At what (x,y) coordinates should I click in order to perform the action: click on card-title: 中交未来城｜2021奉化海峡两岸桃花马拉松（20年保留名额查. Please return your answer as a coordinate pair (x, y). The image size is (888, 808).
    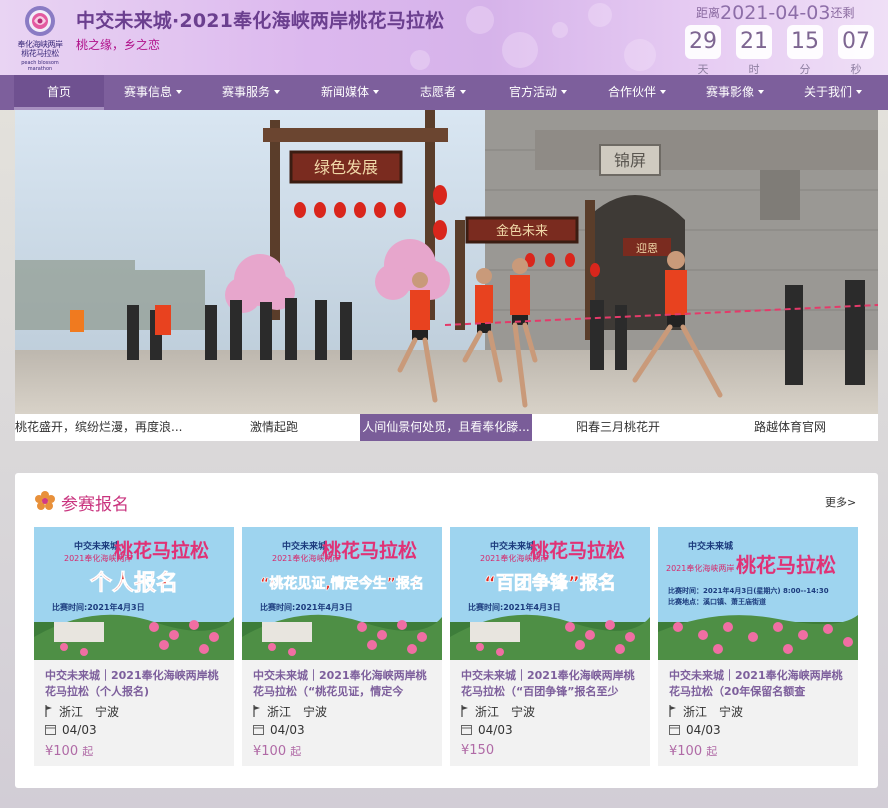
    Looking at the image, I should click on (760, 685).